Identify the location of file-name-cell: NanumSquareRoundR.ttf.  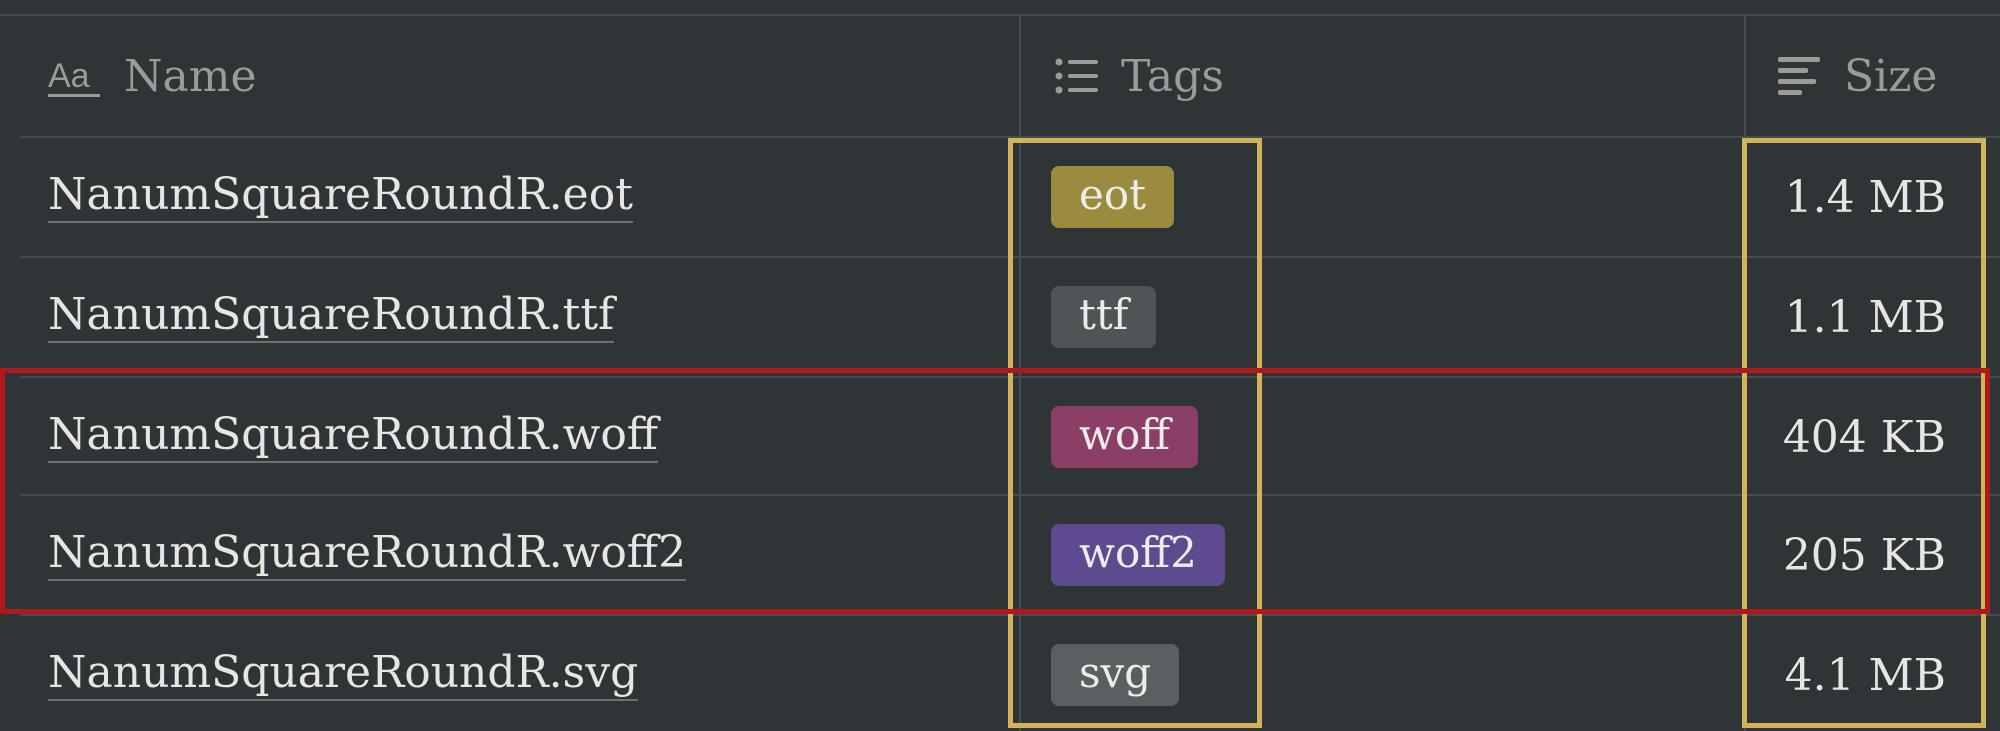
(331, 317).